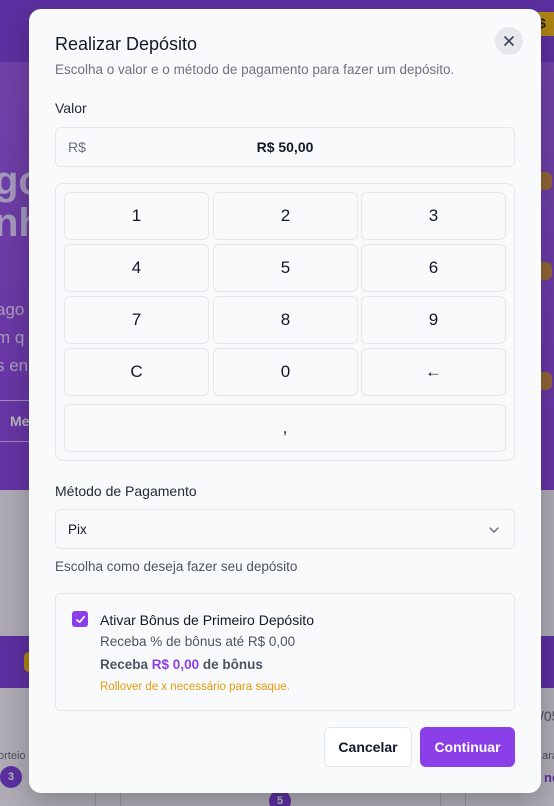 The width and height of the screenshot is (554, 806). I want to click on bonus-amount-line: Receba R$ 0,00 de bônus, so click(181, 664).